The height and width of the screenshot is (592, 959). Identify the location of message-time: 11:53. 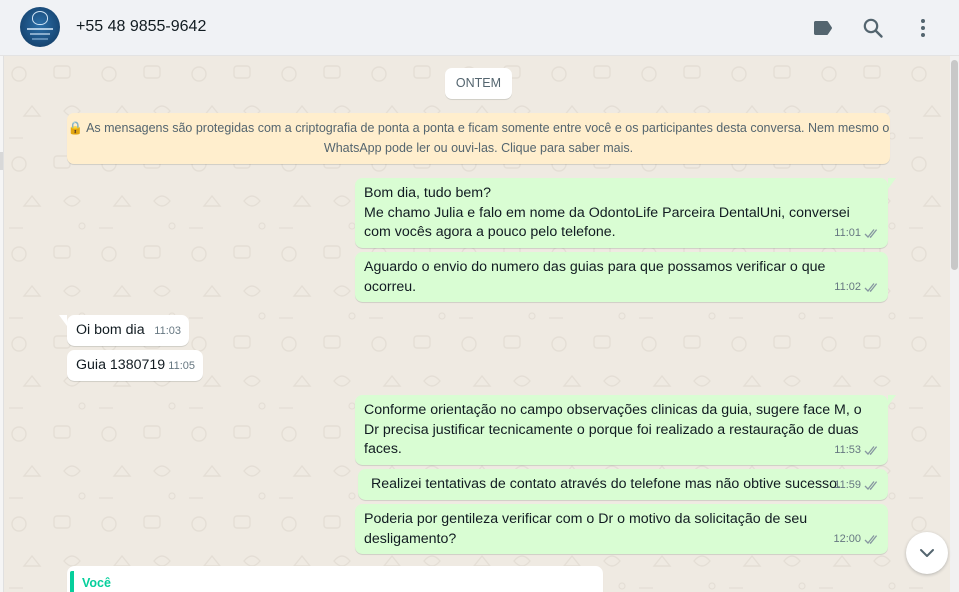
(847, 449).